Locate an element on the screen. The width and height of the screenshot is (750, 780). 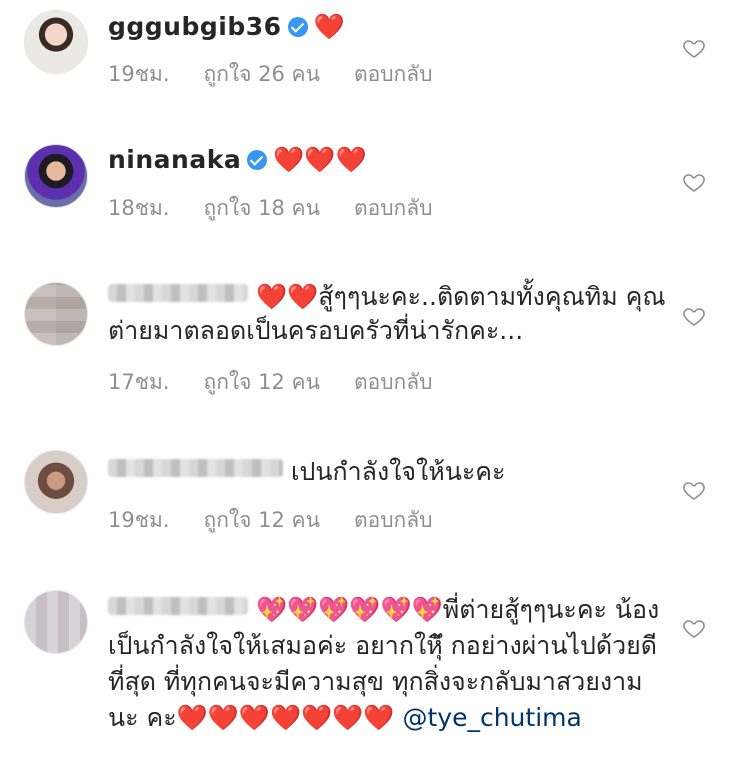
username: ninanaka is located at coordinates (174, 159).